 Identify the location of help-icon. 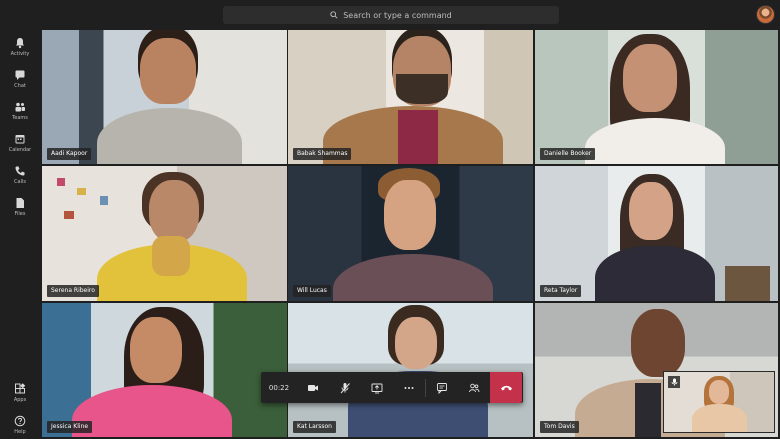
(20, 421).